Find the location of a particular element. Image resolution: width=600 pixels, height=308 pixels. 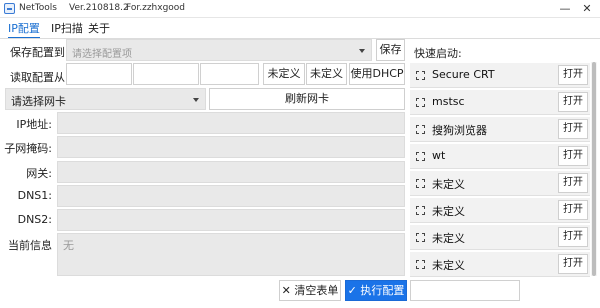

current-info-label: 当前信息 is located at coordinates (30, 245).